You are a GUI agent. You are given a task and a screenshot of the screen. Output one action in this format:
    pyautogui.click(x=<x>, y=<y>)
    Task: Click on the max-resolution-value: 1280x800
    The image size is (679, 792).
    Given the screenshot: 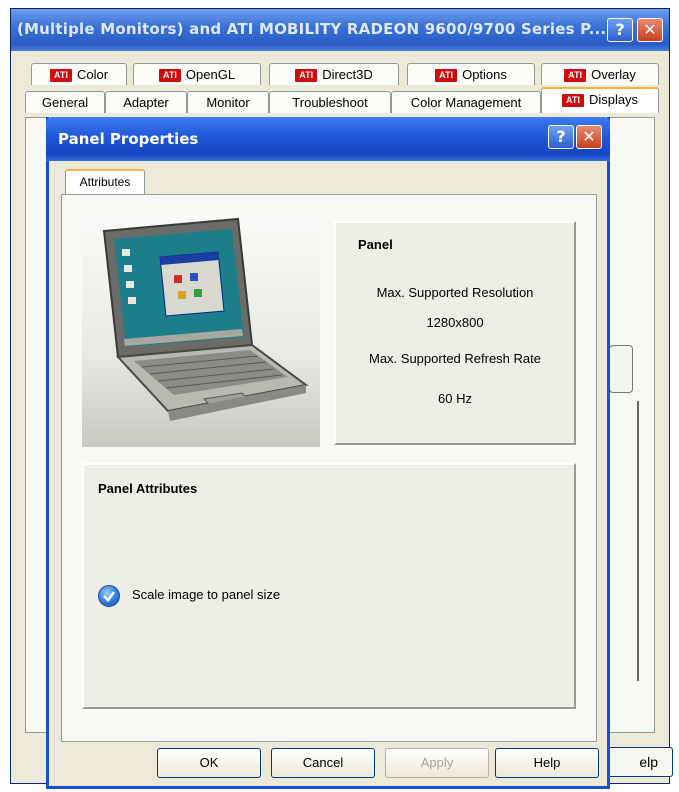 What is the action you would take?
    pyautogui.click(x=455, y=322)
    